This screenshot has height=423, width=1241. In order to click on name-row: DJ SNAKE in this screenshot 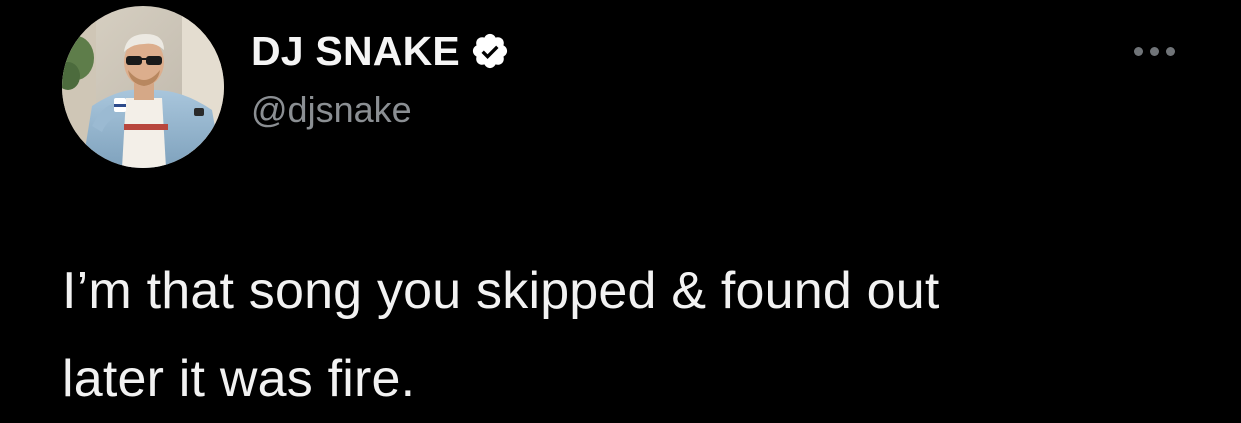, I will do `click(380, 51)`.